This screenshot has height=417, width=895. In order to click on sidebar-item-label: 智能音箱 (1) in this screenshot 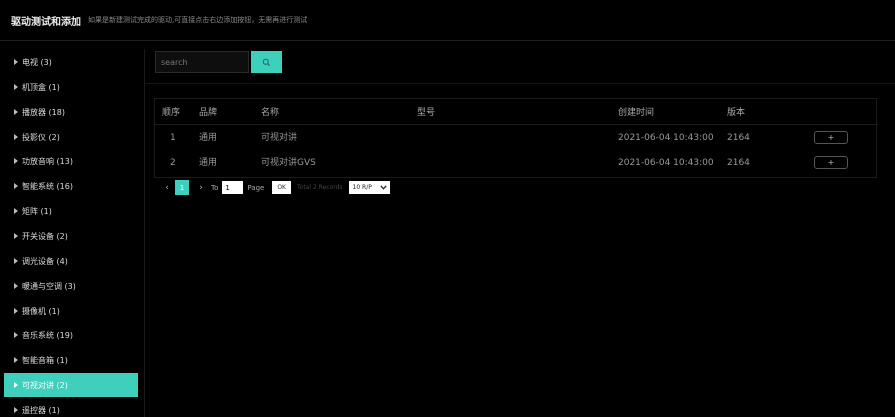, I will do `click(45, 360)`.